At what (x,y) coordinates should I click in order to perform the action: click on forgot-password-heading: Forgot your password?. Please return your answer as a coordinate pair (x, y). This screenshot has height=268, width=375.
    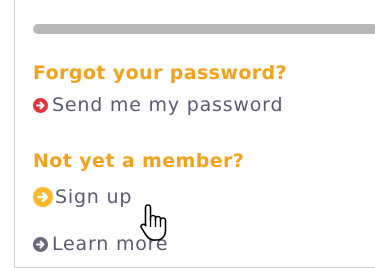
    Looking at the image, I should click on (160, 73).